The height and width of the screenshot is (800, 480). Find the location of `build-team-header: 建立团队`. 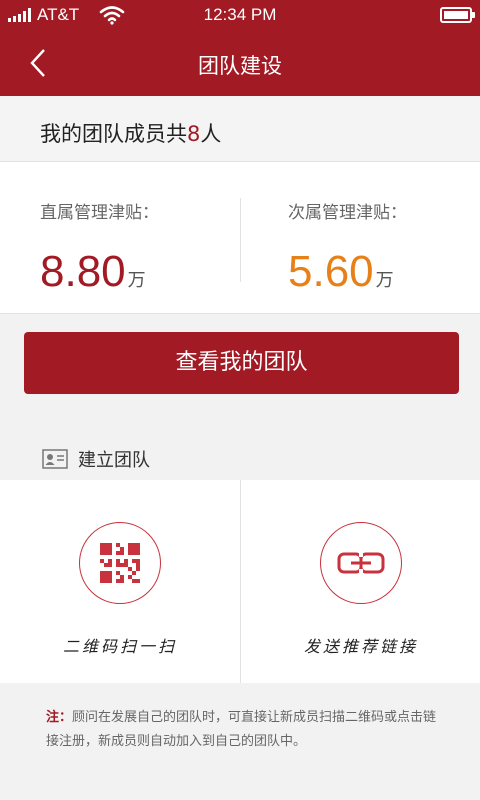

build-team-header: 建立团队 is located at coordinates (96, 459).